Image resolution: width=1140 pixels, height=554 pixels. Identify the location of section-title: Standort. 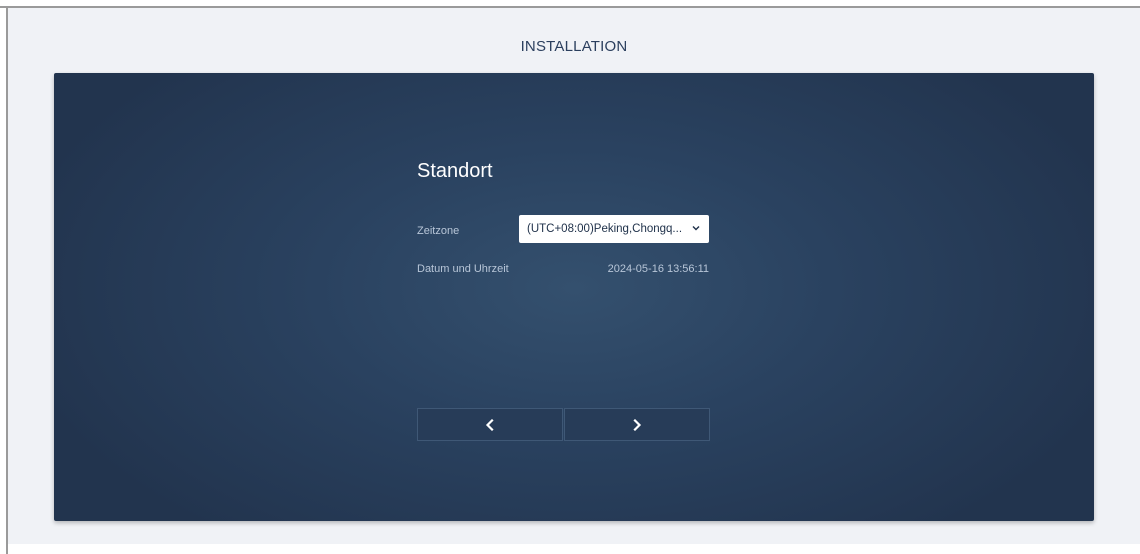
(455, 171).